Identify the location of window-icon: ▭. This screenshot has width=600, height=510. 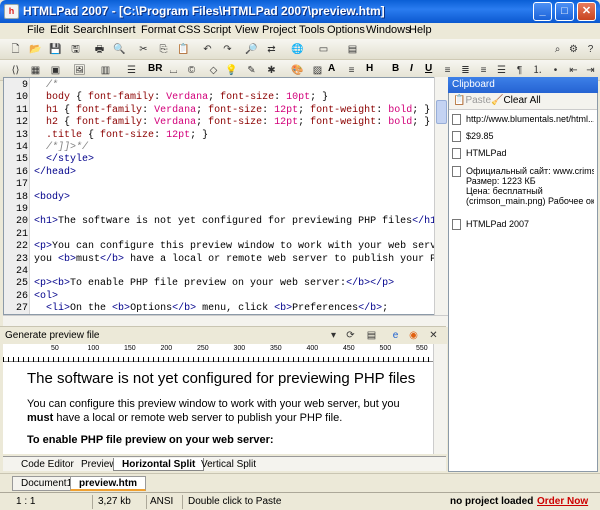
(323, 49).